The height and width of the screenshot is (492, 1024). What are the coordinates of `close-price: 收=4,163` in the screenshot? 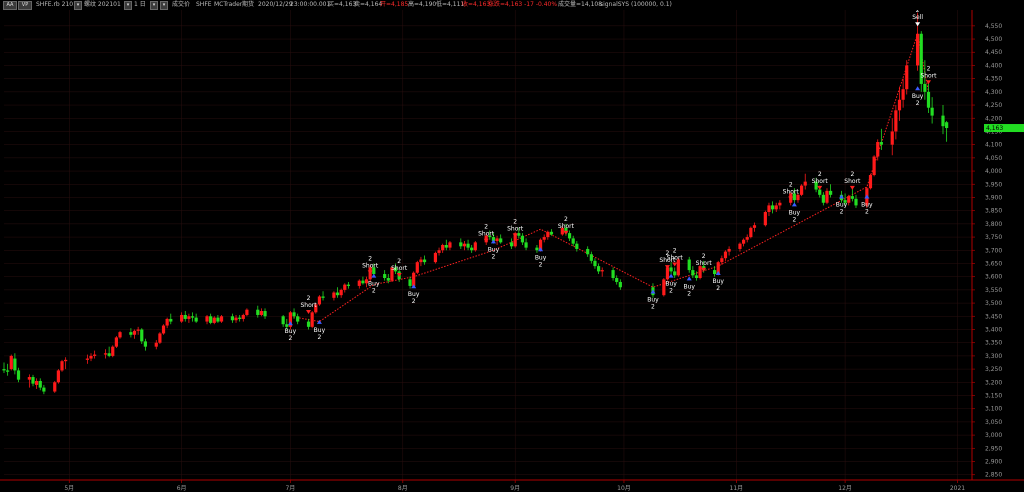 It's located at (476, 4).